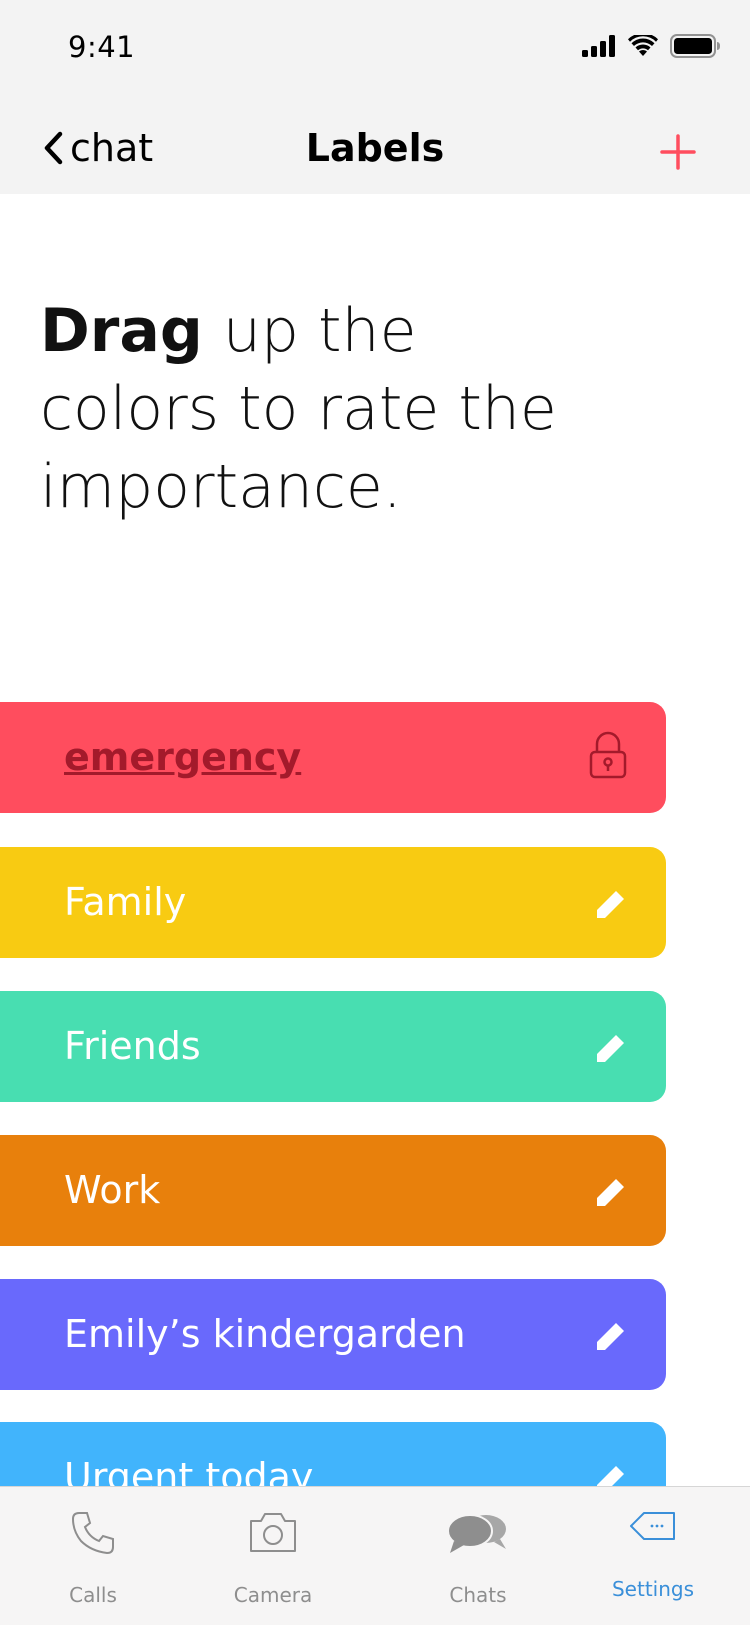  I want to click on tab-camera: Camera, so click(273, 1556).